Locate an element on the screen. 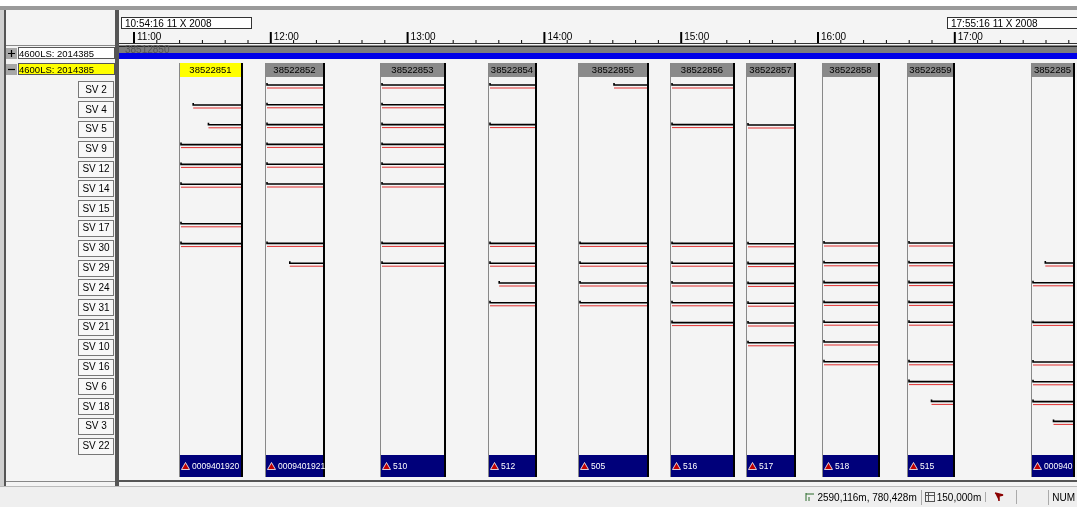  satellite-button: SV 18 is located at coordinates (96, 407).